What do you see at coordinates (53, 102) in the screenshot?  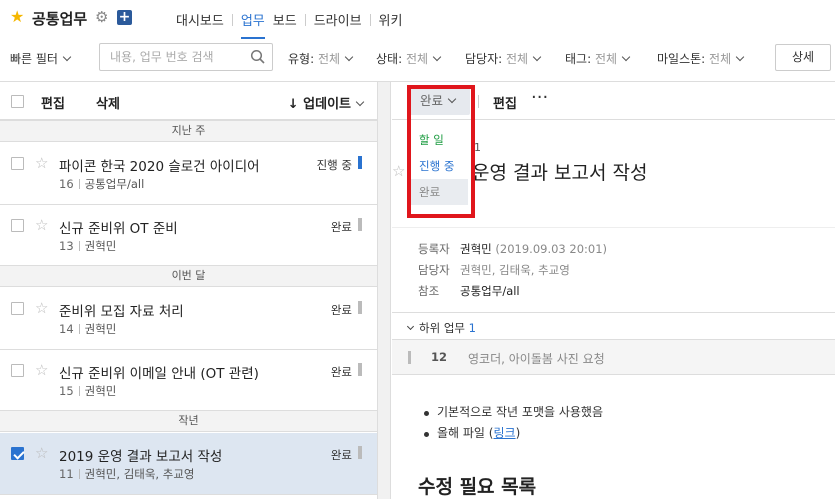 I see `edit-button: 편집` at bounding box center [53, 102].